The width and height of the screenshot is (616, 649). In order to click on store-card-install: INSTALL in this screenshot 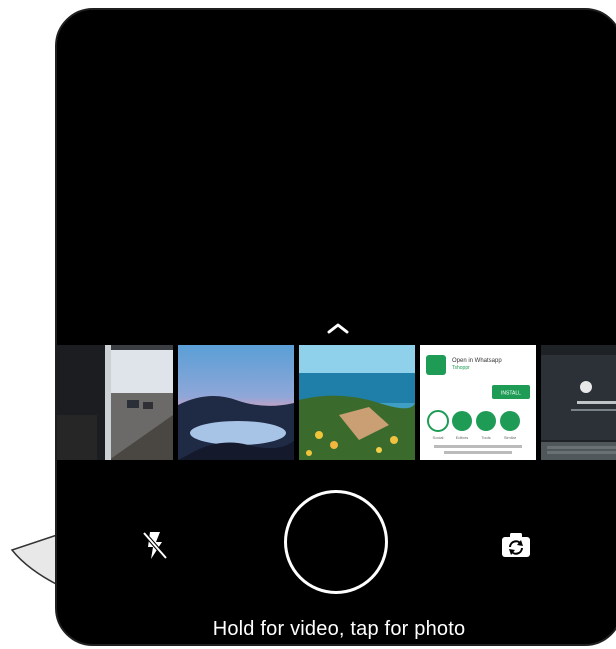, I will do `click(511, 394)`.